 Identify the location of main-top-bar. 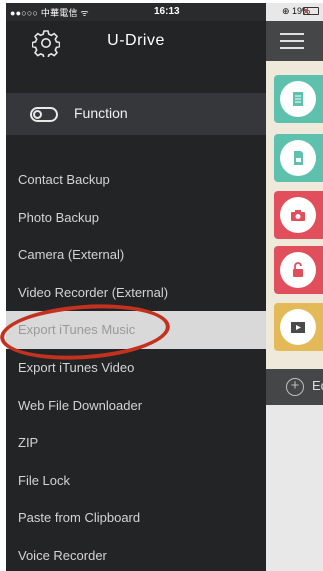
(294, 41).